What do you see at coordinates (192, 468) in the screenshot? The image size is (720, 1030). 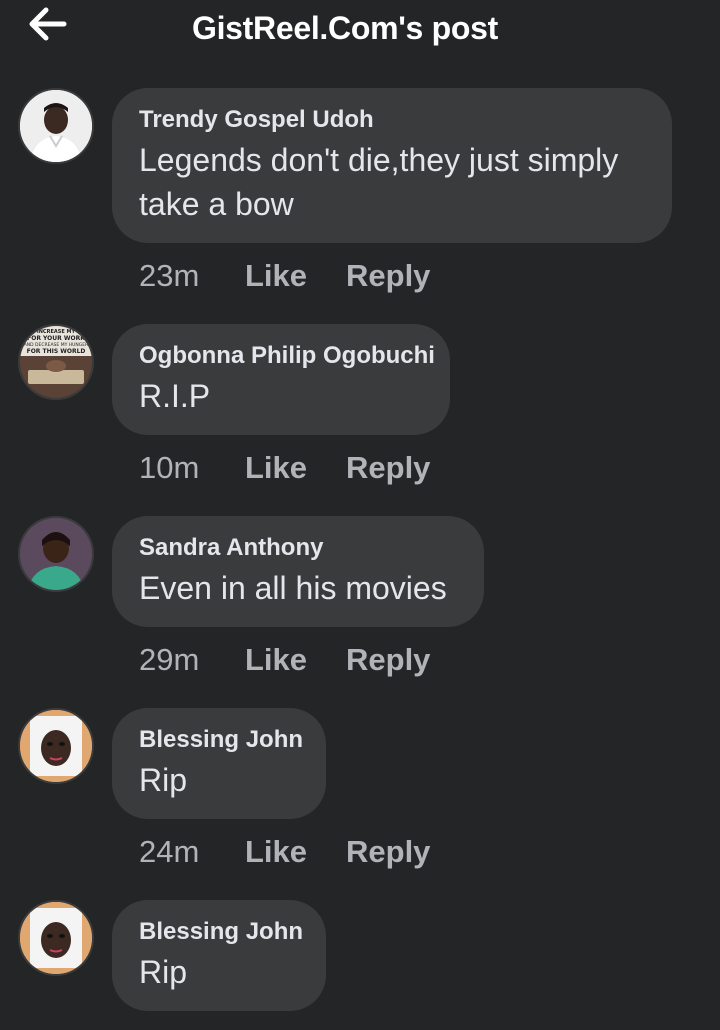 I see `comment-timestamp: 10m` at bounding box center [192, 468].